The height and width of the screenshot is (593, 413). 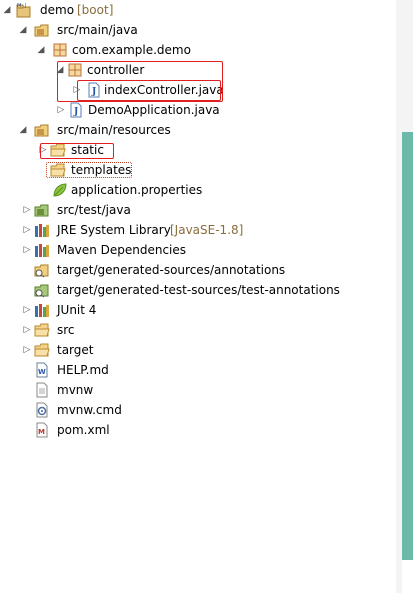 I want to click on markdown-file-icon: W, so click(x=42, y=370).